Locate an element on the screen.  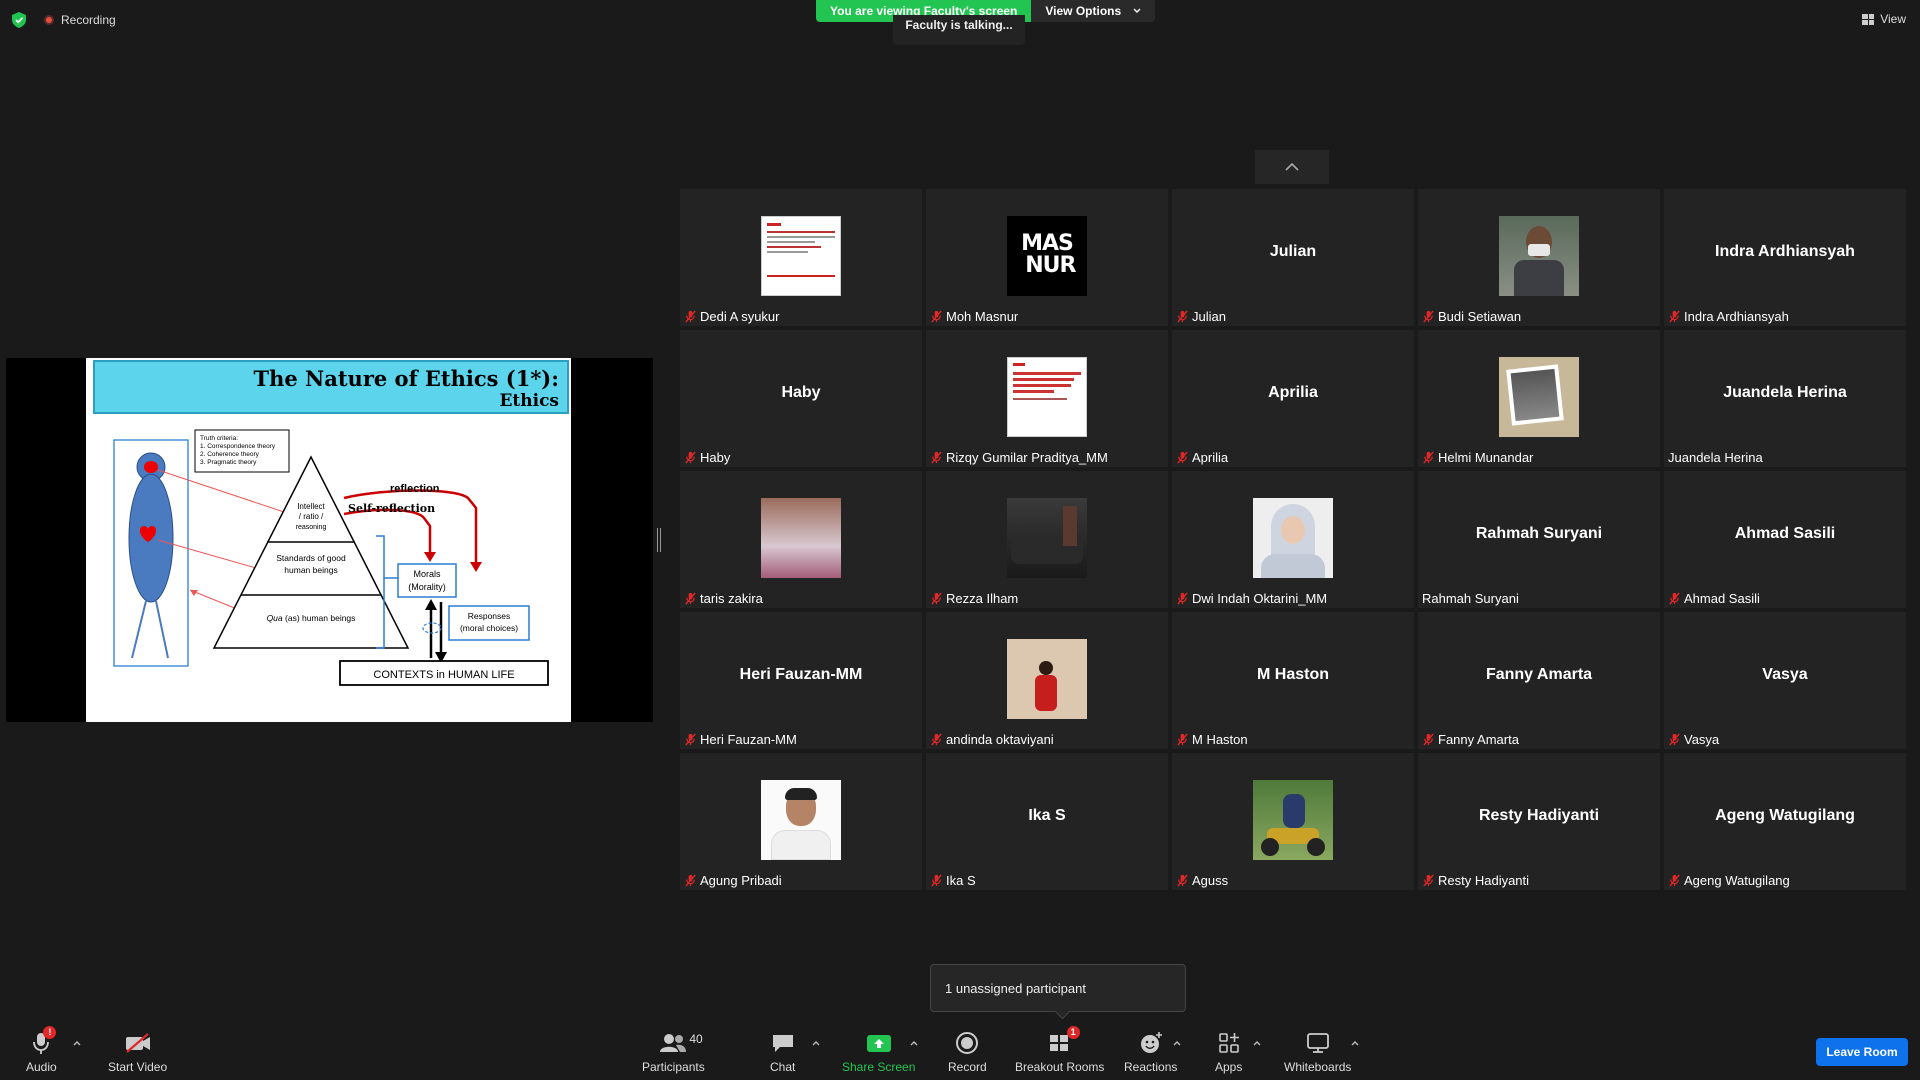
view-label: View is located at coordinates (1893, 19).